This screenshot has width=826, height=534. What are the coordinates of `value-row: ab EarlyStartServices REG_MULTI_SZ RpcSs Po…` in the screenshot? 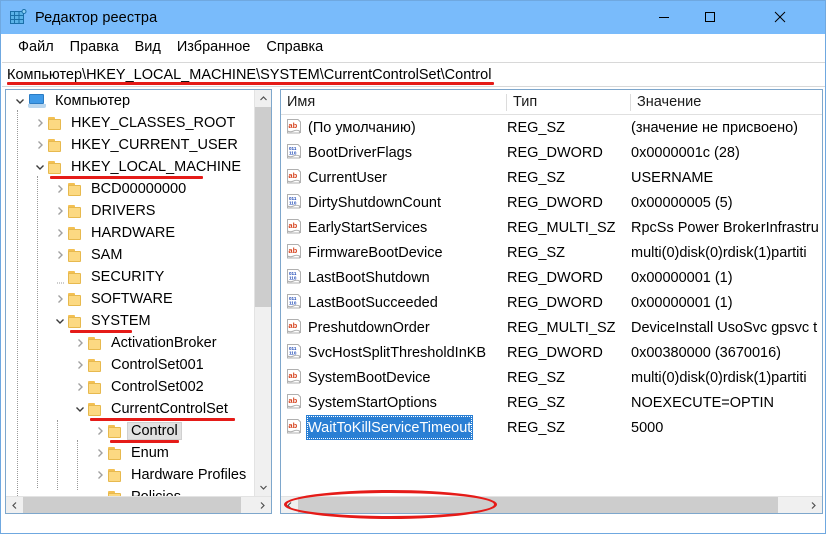 It's located at (551, 227).